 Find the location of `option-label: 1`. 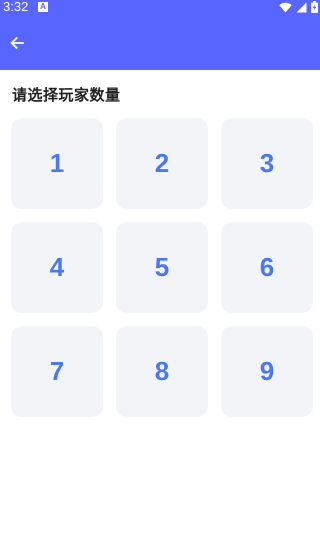

option-label: 1 is located at coordinates (57, 163).